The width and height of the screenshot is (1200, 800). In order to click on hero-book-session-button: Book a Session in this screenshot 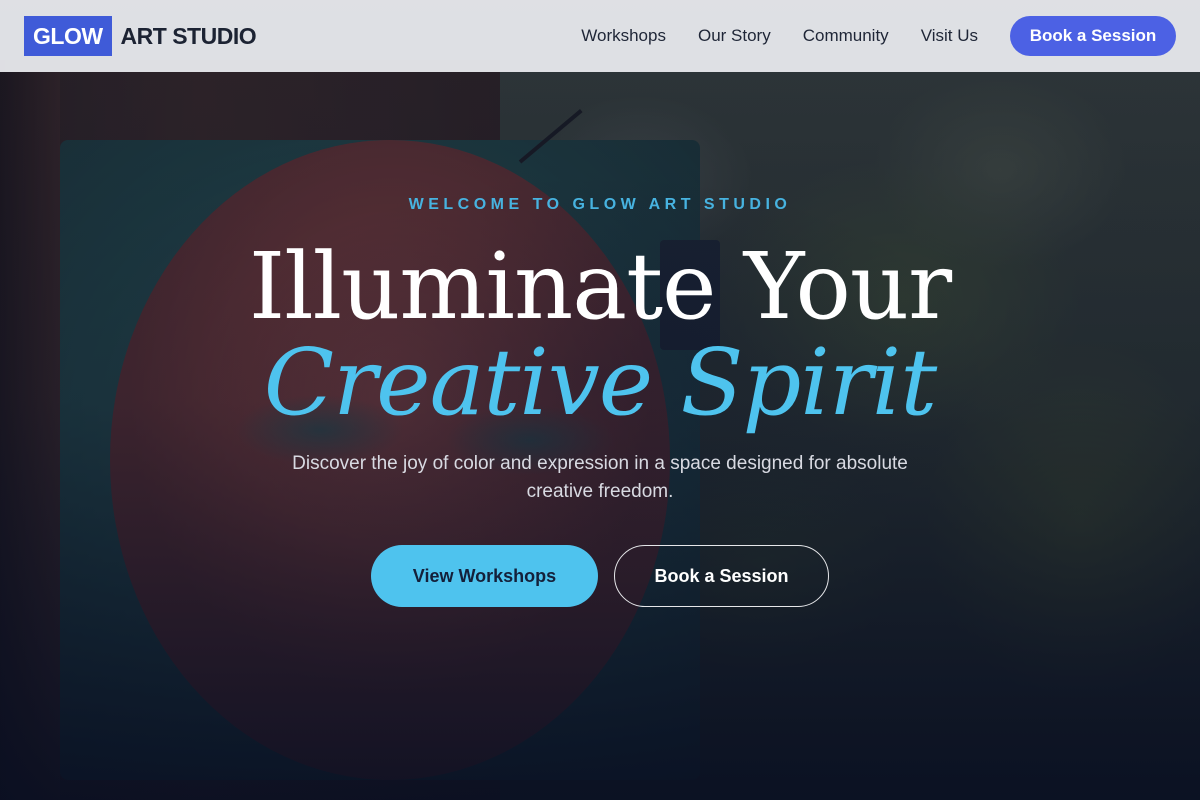, I will do `click(721, 576)`.